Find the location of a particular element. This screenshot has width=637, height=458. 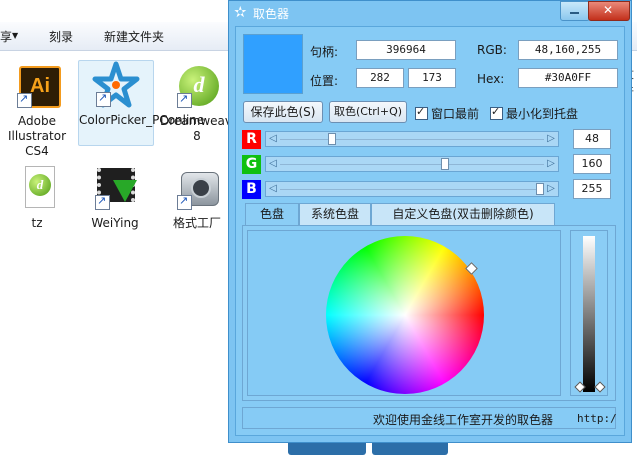

tab-system-palette: 系统色盘 is located at coordinates (335, 214).